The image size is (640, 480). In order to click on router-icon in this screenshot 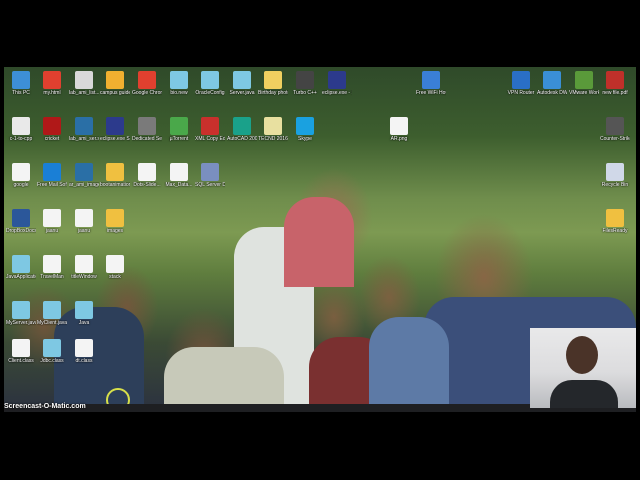, I will do `click(521, 80)`.